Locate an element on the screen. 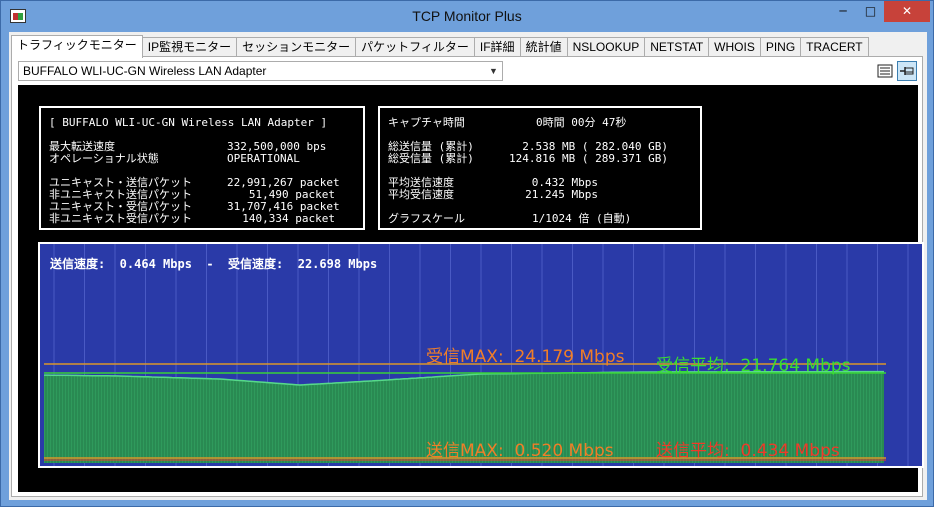 This screenshot has width=934, height=507. info-value: 124.816 MB ( 289.371 GB) is located at coordinates (588, 158).